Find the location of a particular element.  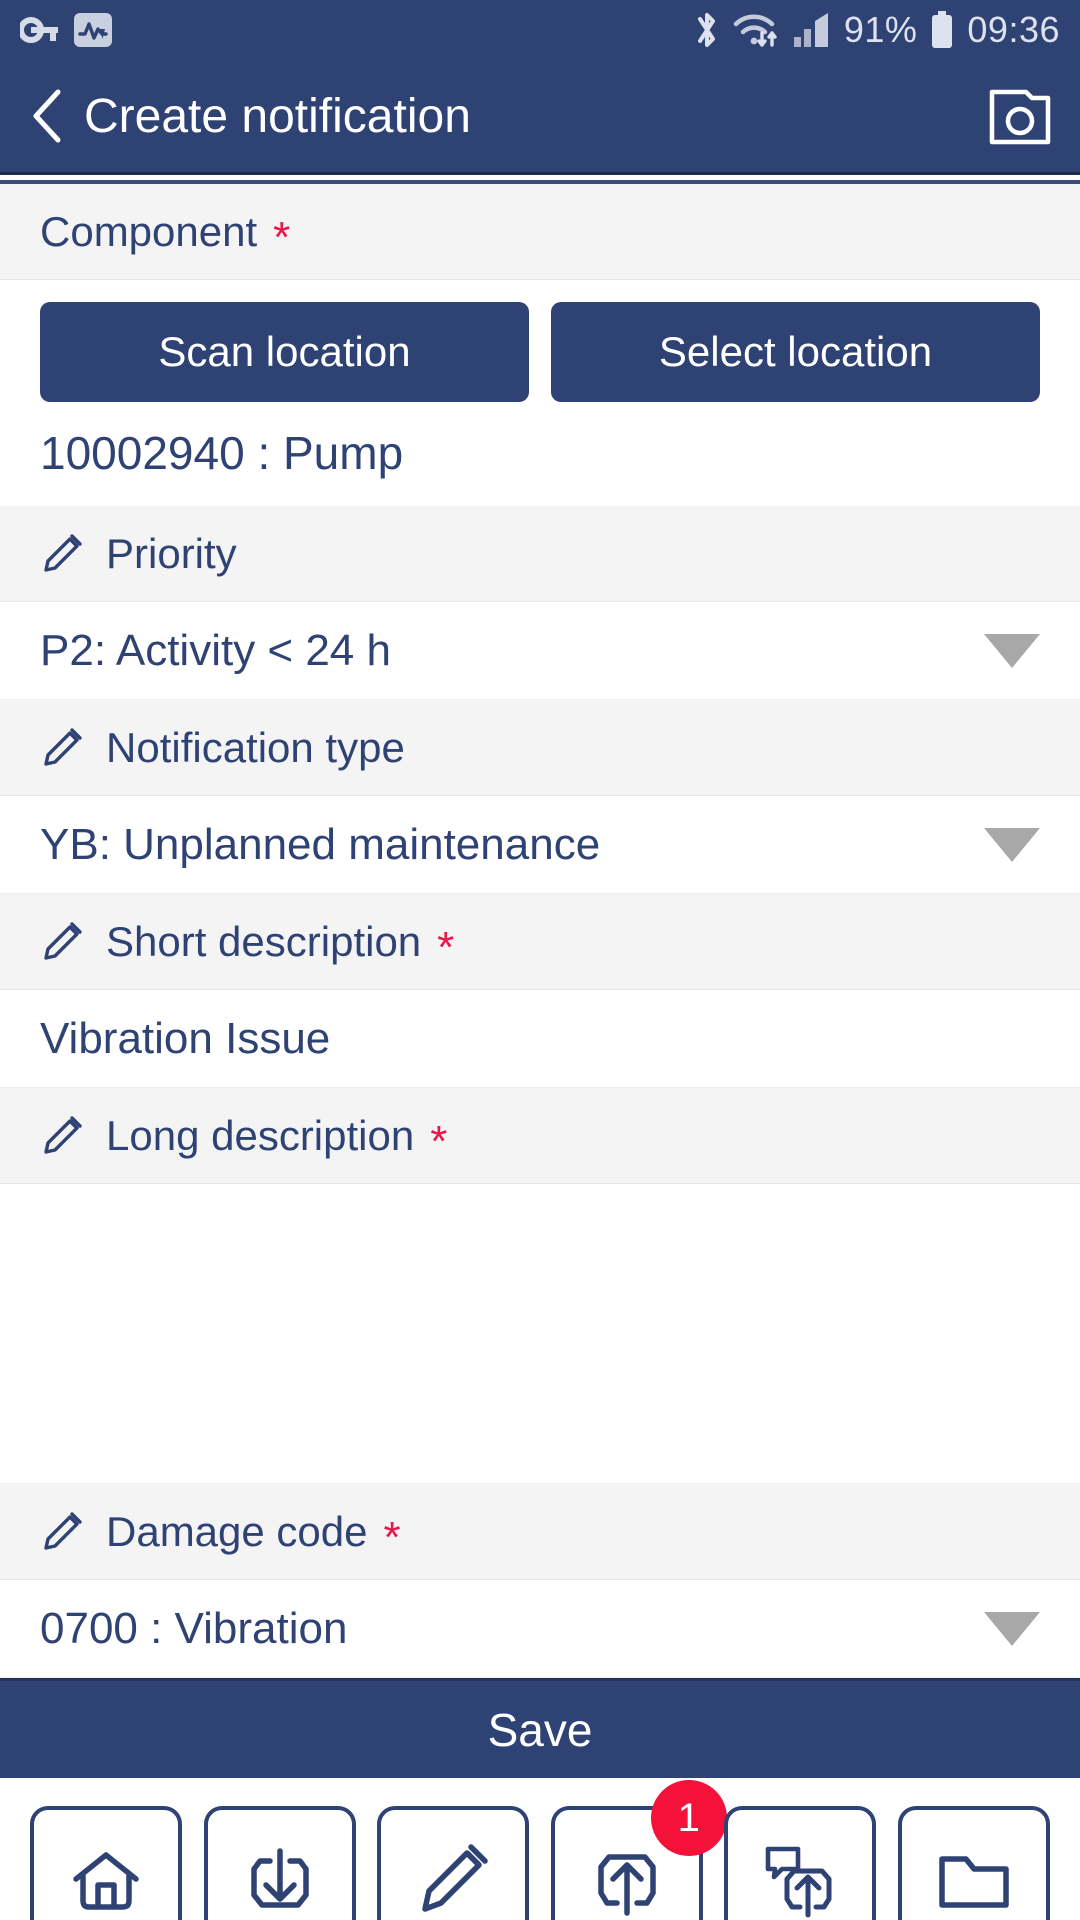

component-value: 10002940 : Pump is located at coordinates (540, 463).